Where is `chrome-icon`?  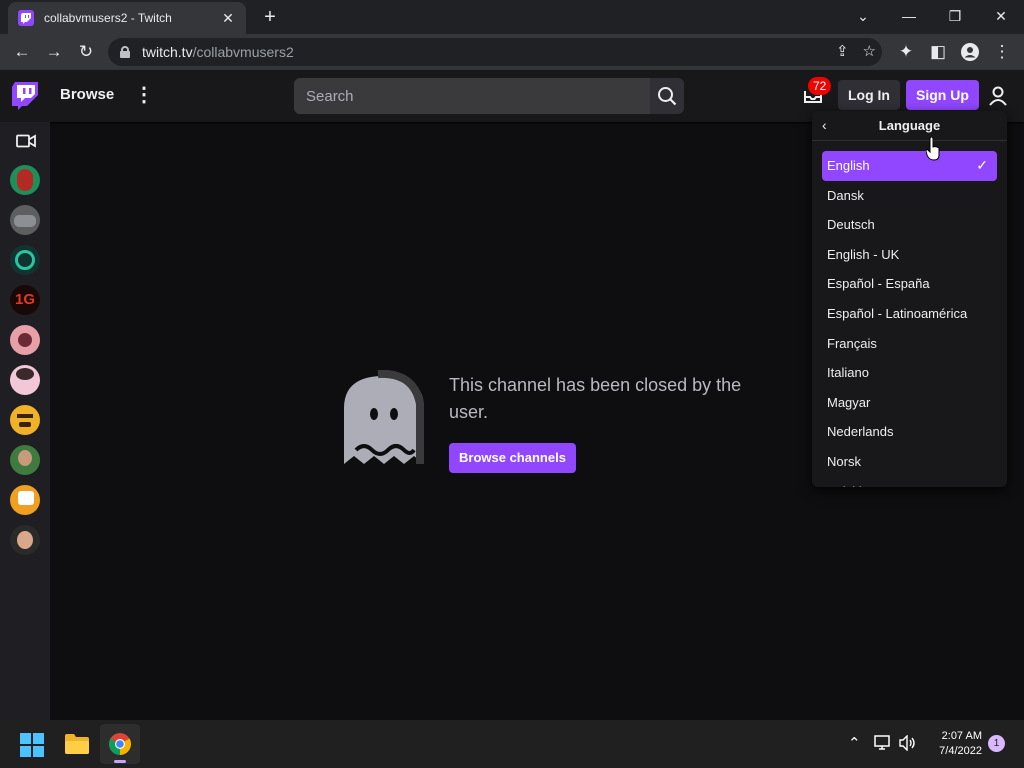
chrome-icon is located at coordinates (120, 744).